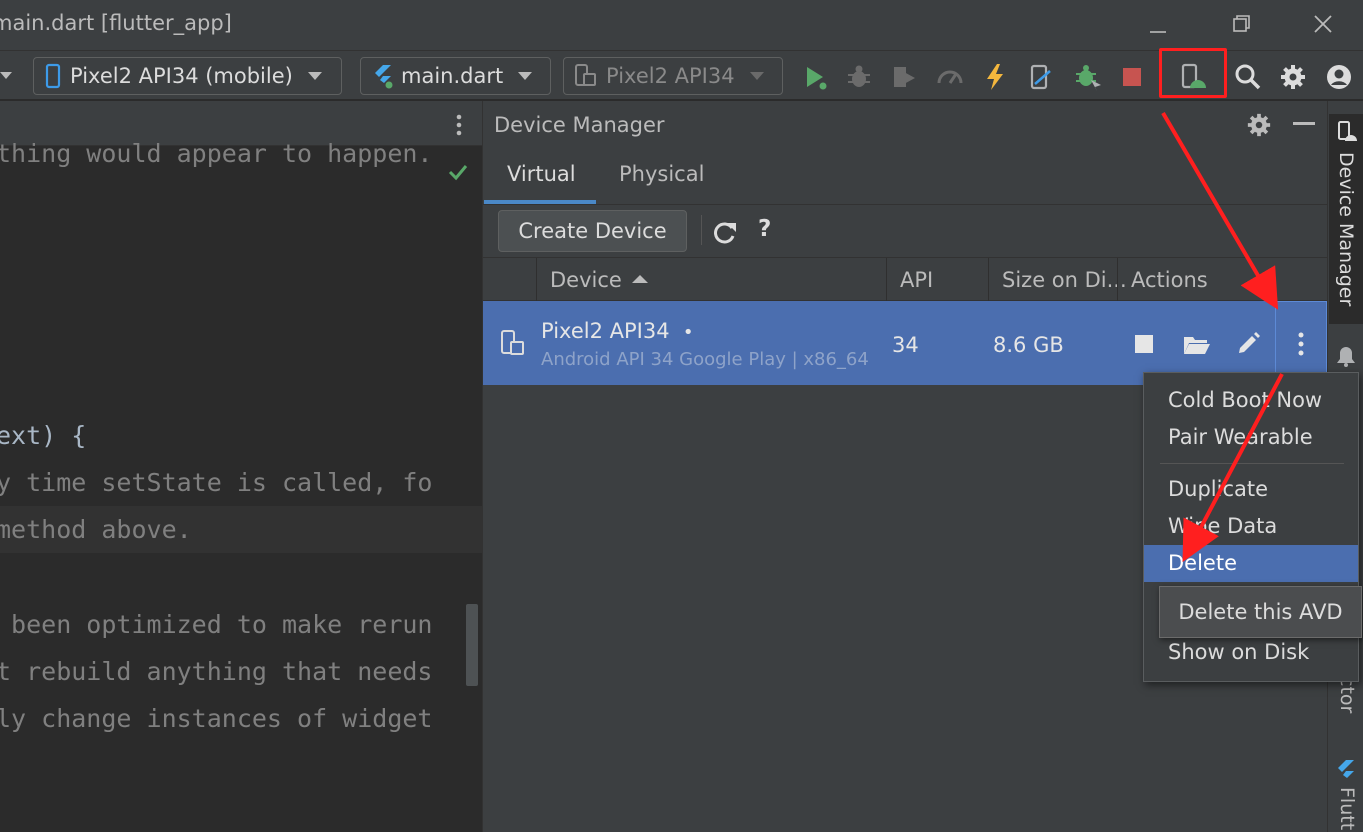 The image size is (1363, 832). I want to click on search-icon, so click(1248, 77).